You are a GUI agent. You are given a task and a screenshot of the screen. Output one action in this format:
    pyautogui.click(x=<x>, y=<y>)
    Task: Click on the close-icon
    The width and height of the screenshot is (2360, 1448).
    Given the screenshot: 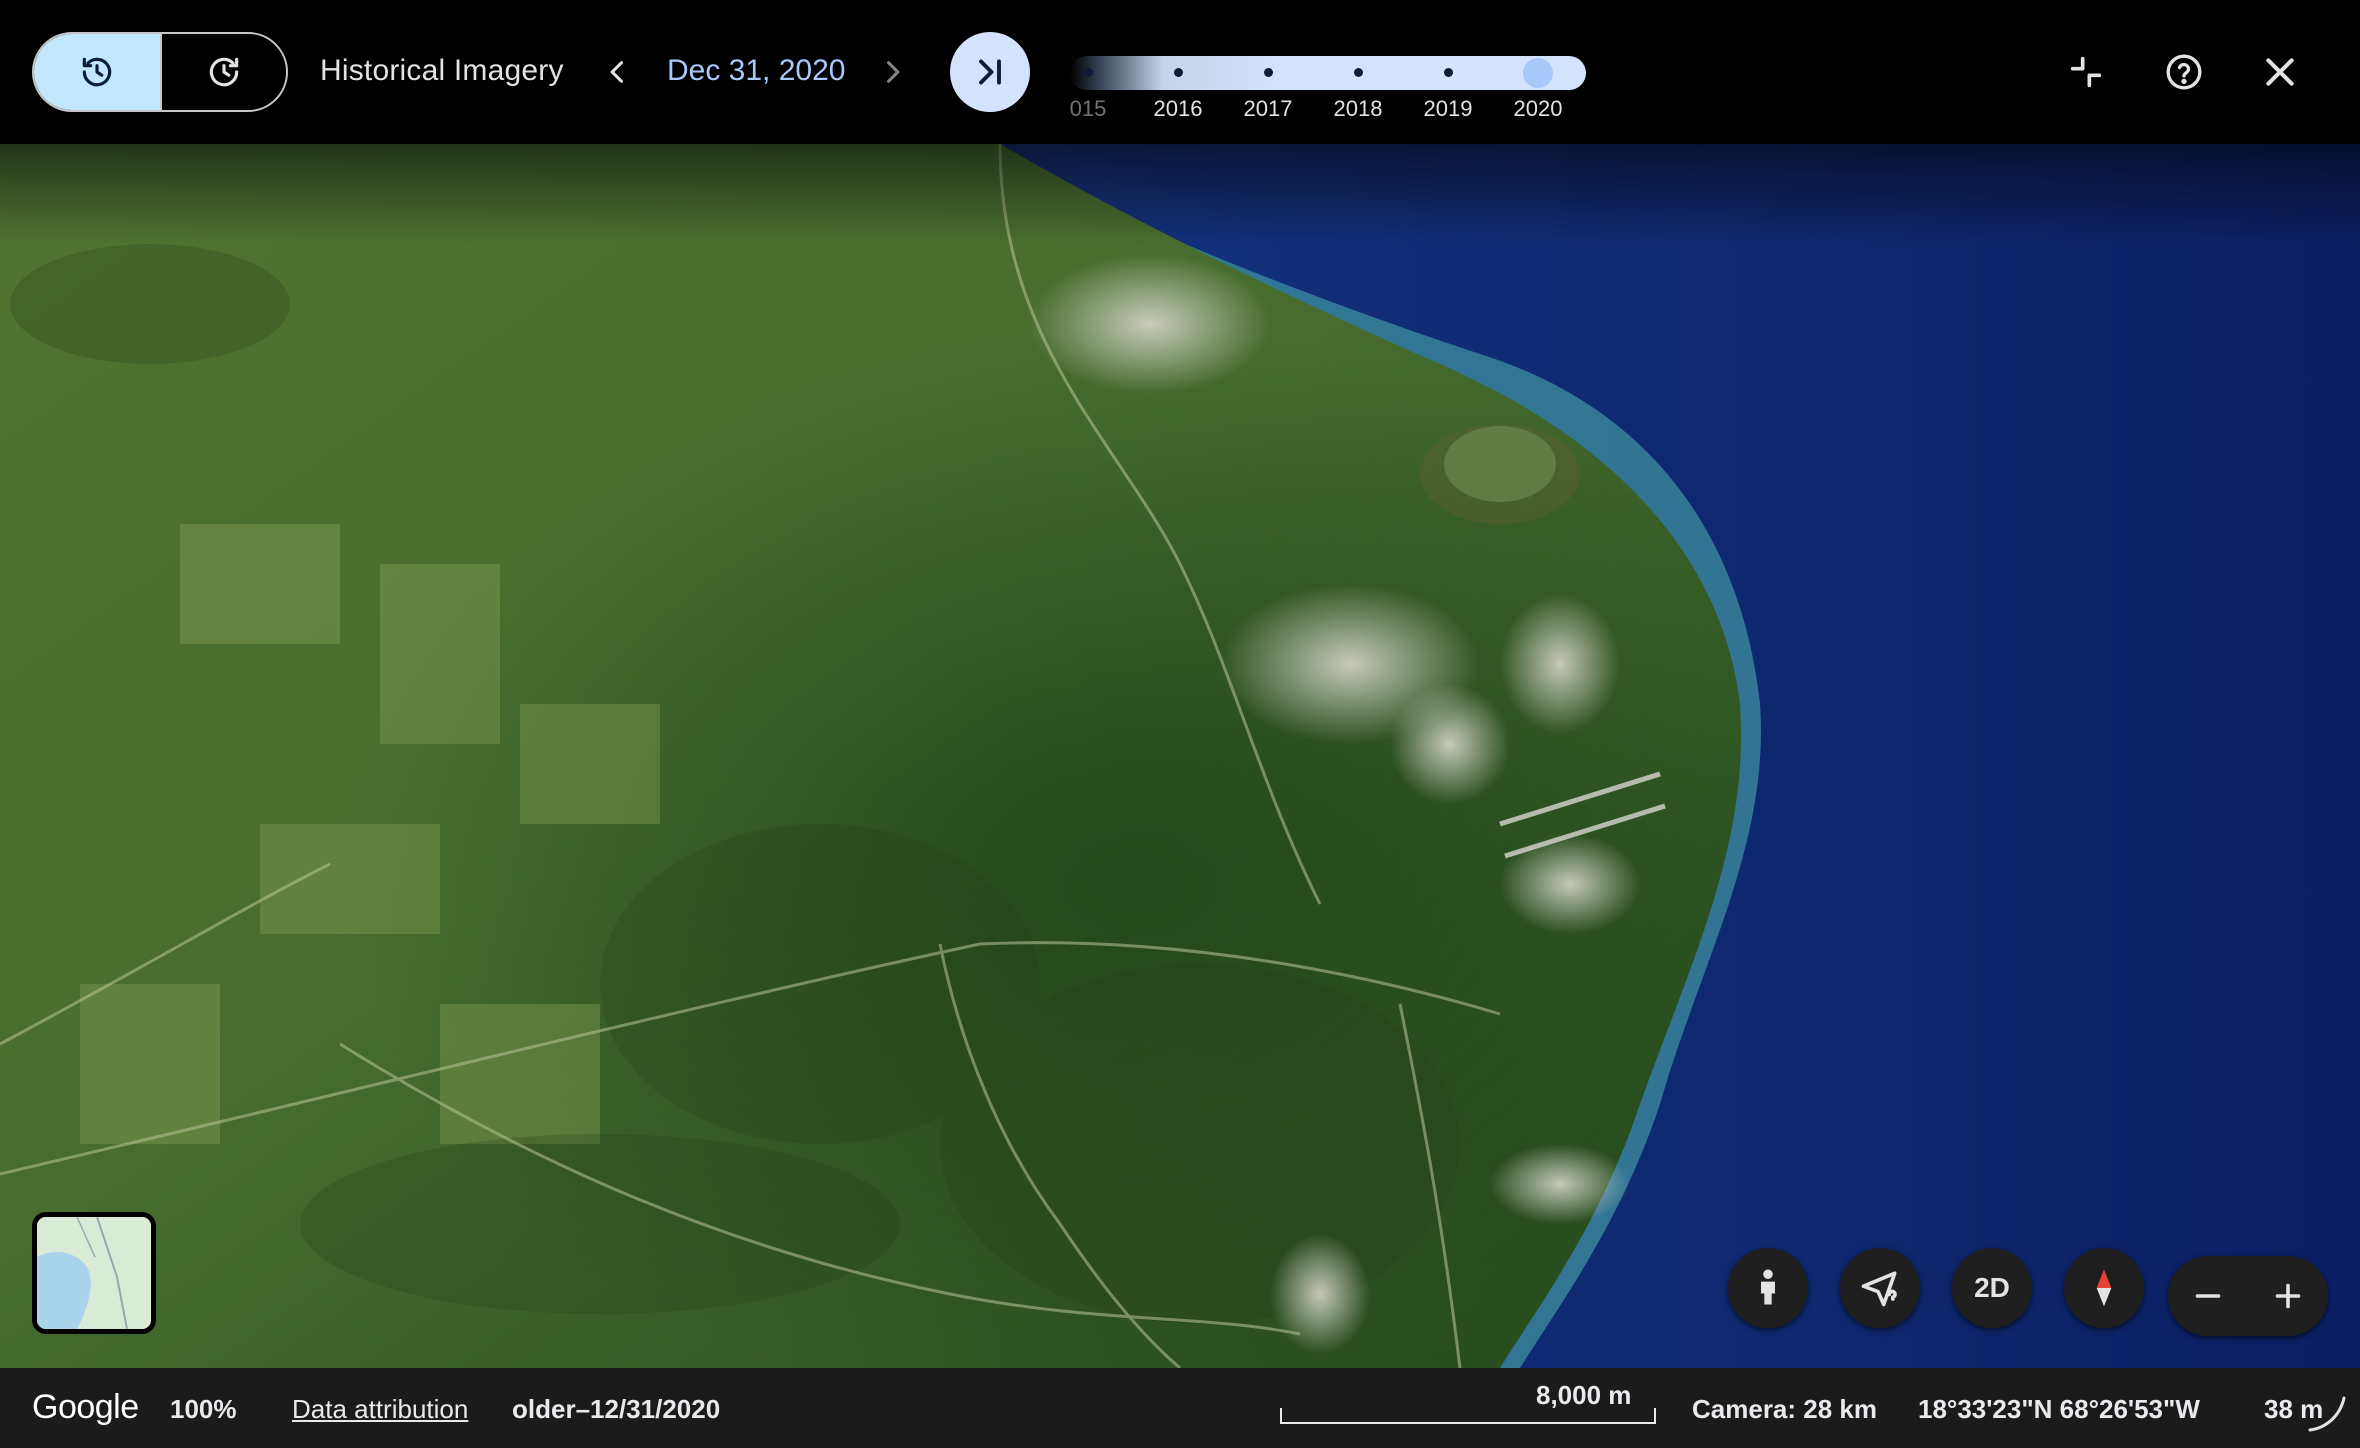 What is the action you would take?
    pyautogui.click(x=2280, y=72)
    